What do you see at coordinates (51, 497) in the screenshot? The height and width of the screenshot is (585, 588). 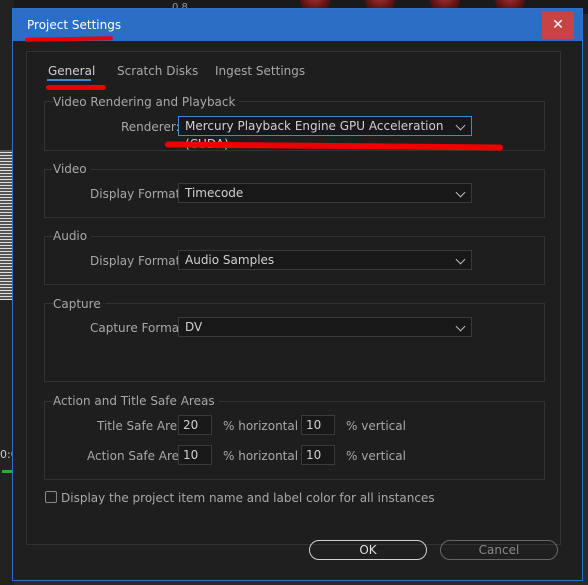 I see `display-names-checkbox` at bounding box center [51, 497].